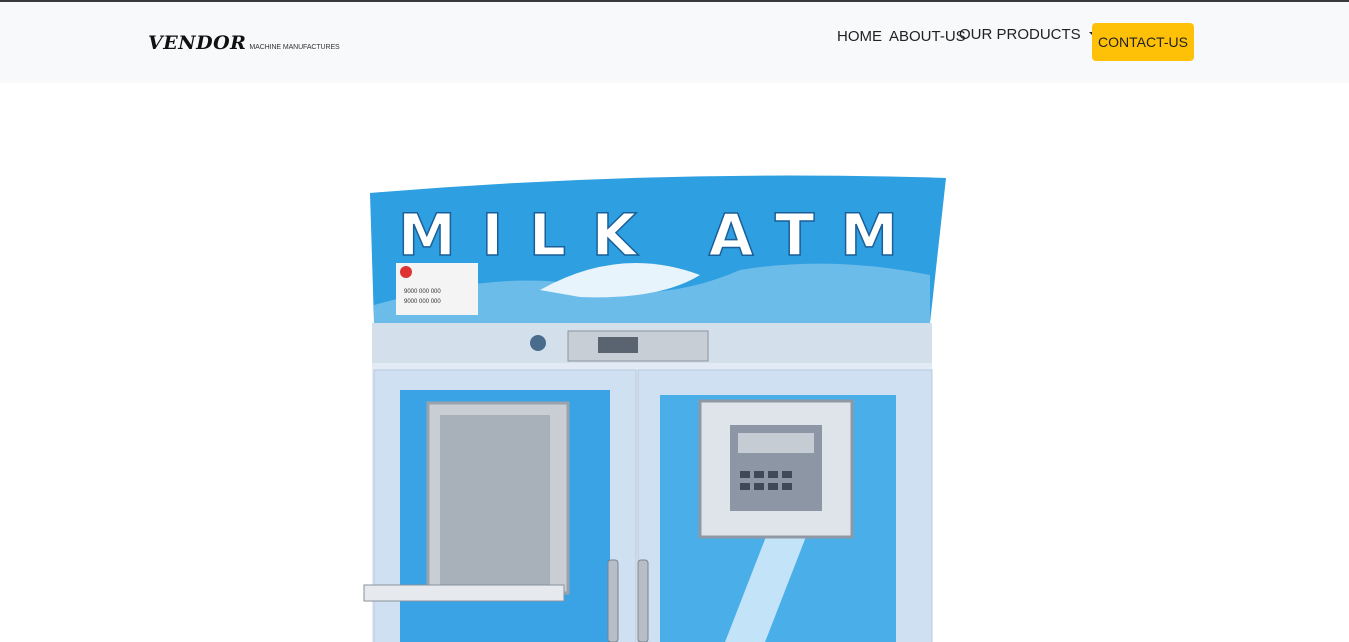 The height and width of the screenshot is (642, 1349). Describe the element at coordinates (538, 343) in the screenshot. I see `lock-icon` at that location.